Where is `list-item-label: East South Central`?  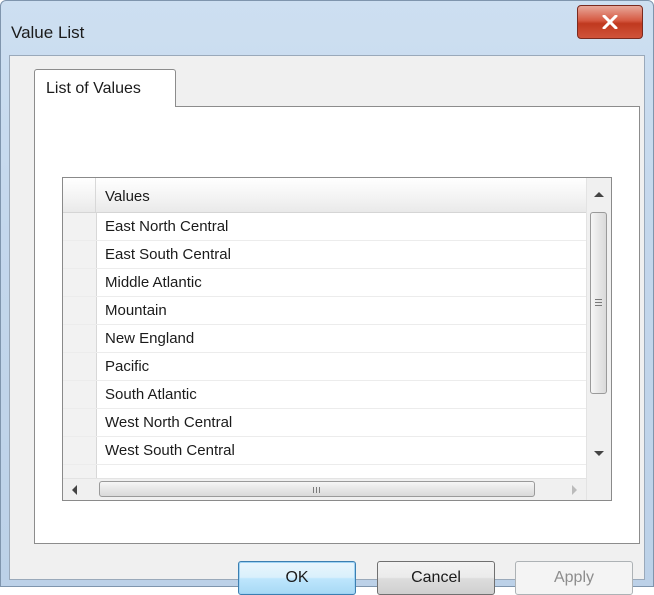
list-item-label: East South Central is located at coordinates (168, 254).